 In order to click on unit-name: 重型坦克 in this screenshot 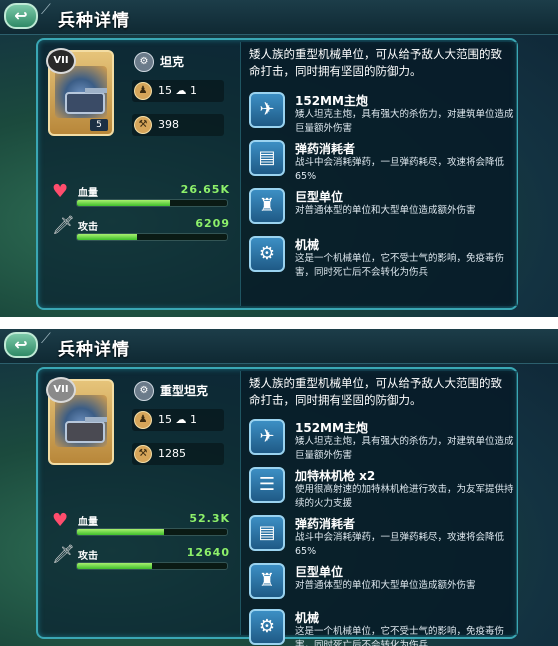, I will do `click(184, 391)`.